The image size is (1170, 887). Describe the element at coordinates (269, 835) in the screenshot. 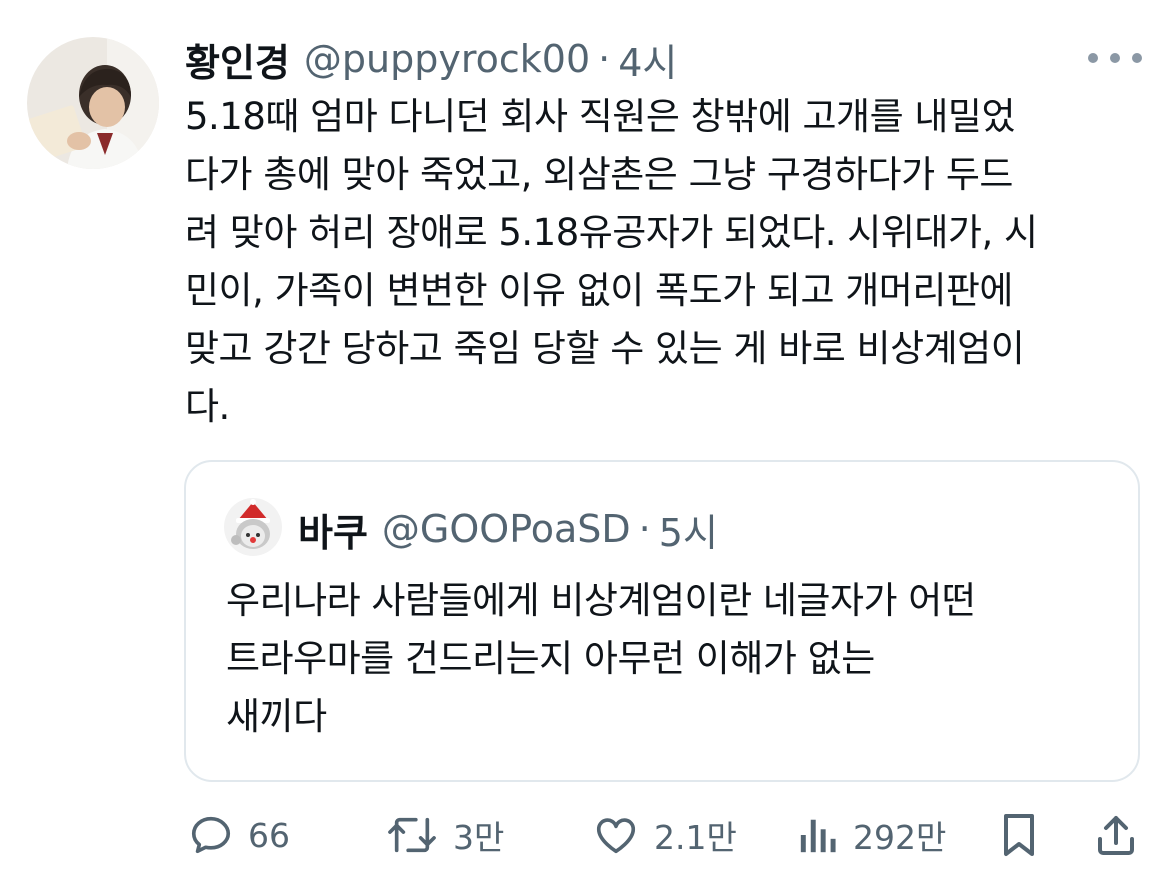

I see `reply-count: 66` at that location.